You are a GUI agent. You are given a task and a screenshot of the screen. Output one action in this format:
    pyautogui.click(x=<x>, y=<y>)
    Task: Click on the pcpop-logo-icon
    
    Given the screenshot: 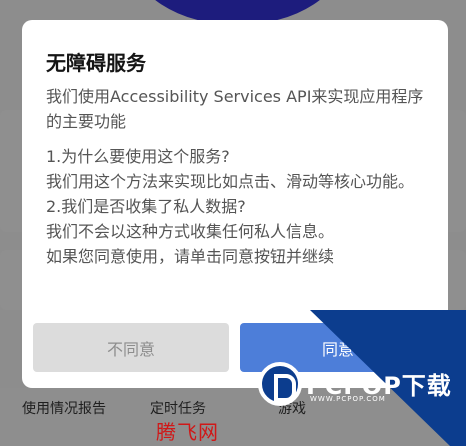 What is the action you would take?
    pyautogui.click(x=280, y=384)
    